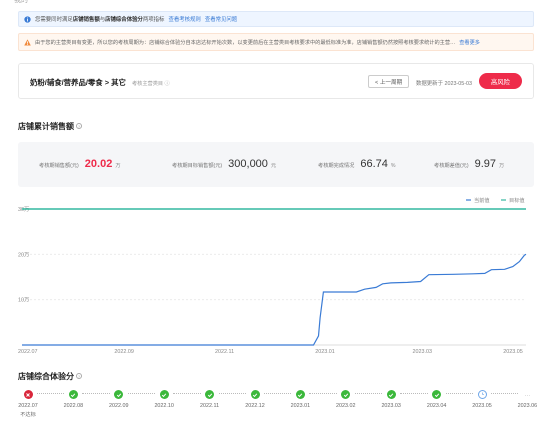 The width and height of the screenshot is (550, 434). I want to click on score-month-label: 2023.03, so click(391, 406).